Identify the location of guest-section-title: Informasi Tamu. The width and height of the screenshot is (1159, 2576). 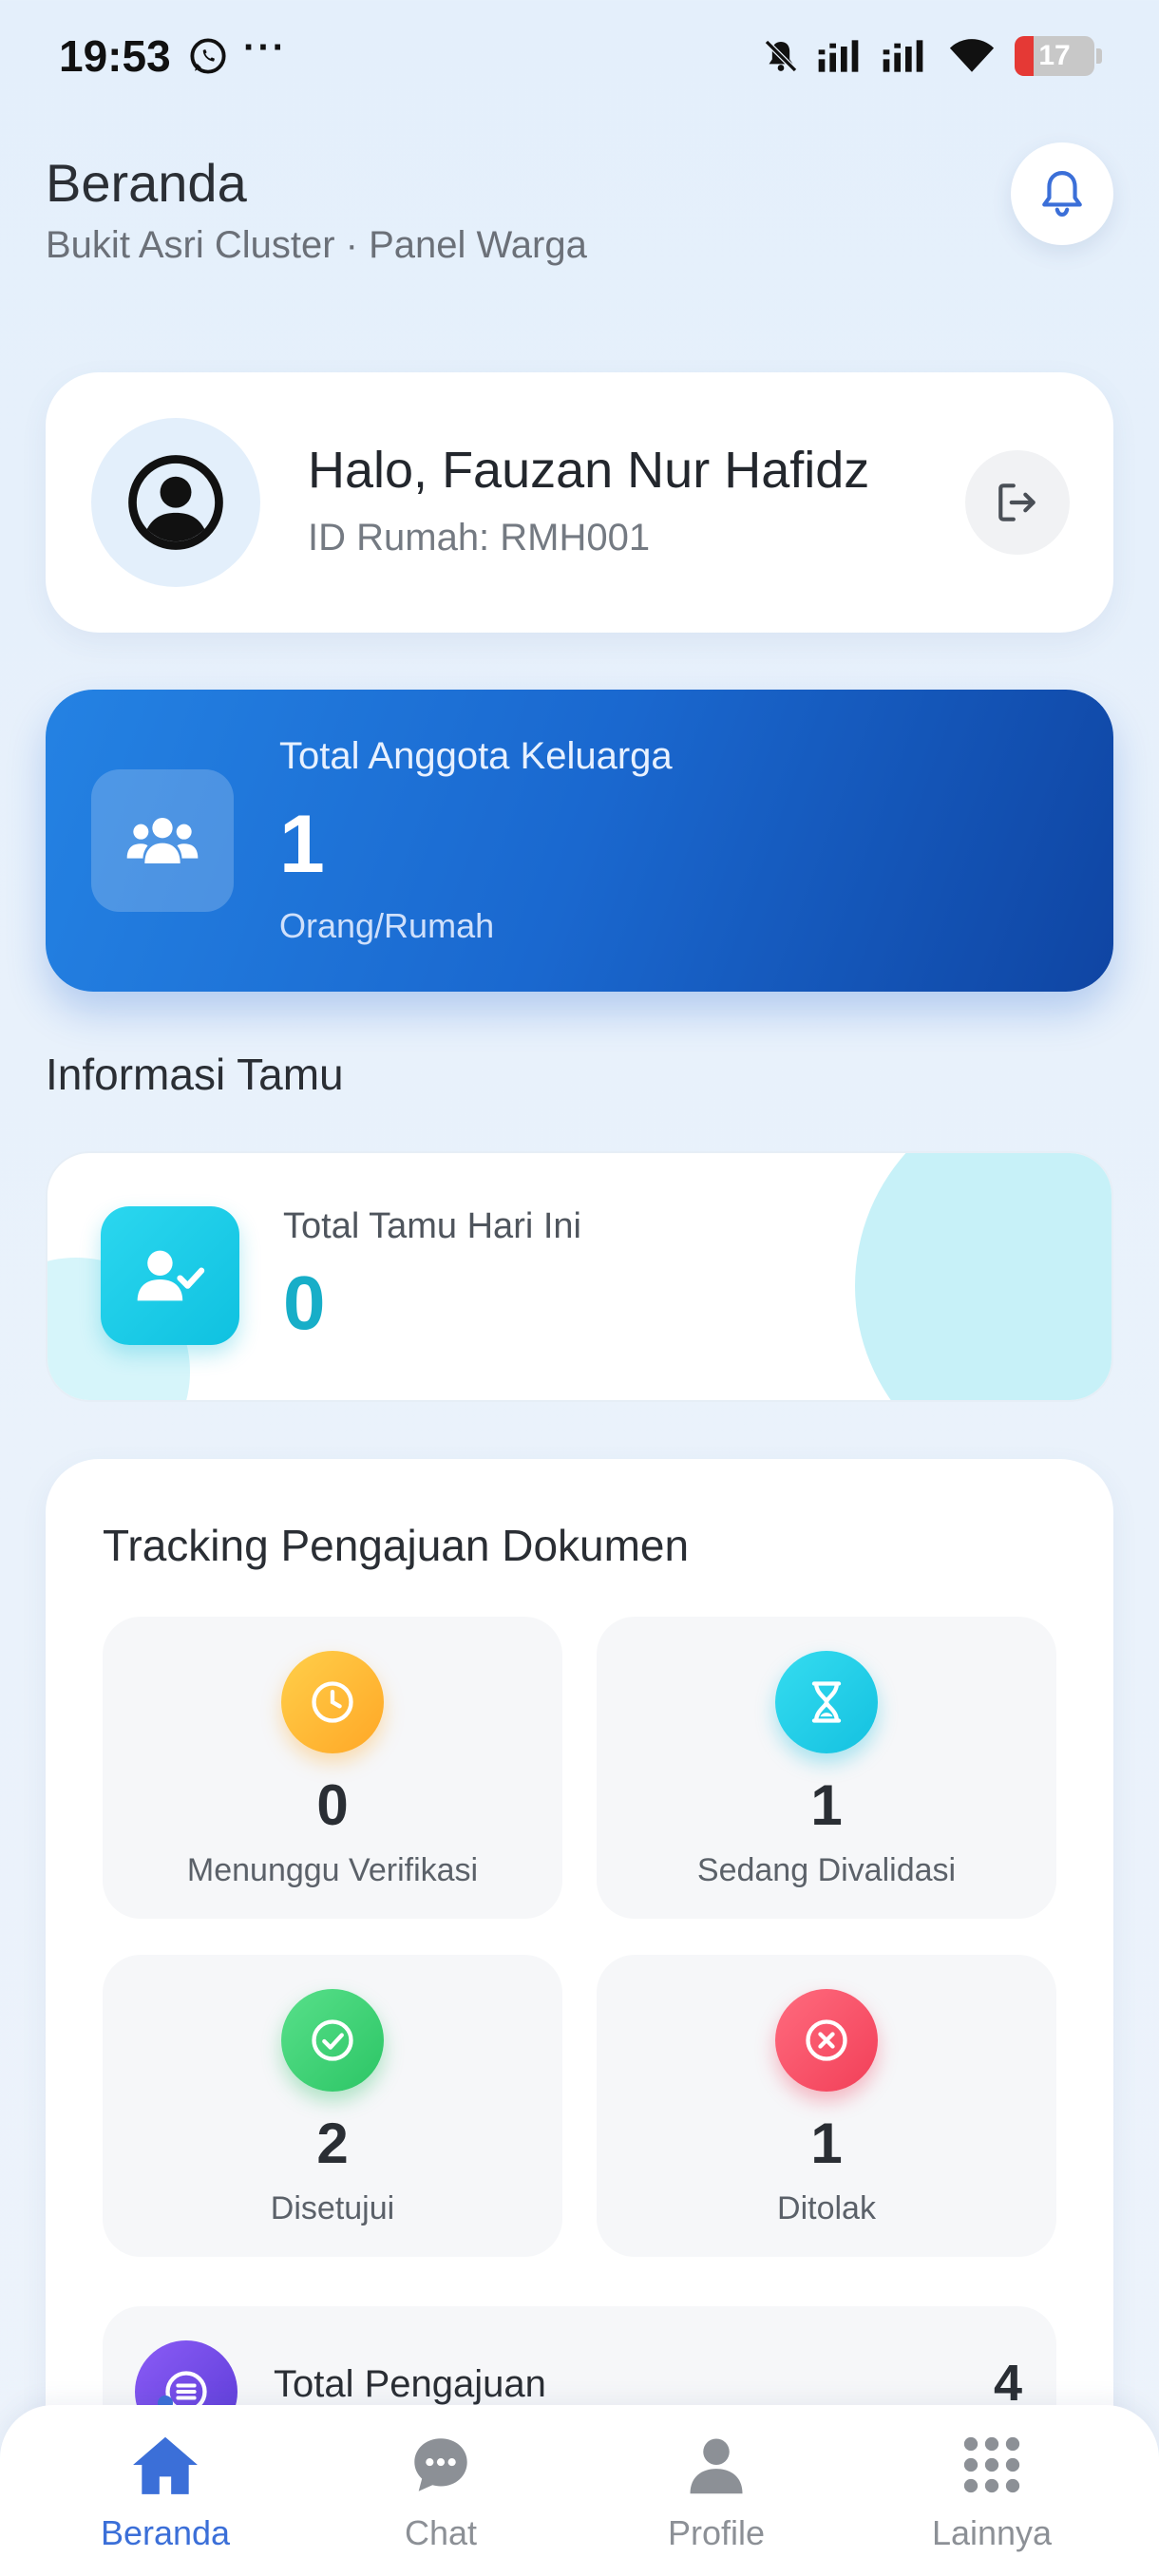
(195, 1074).